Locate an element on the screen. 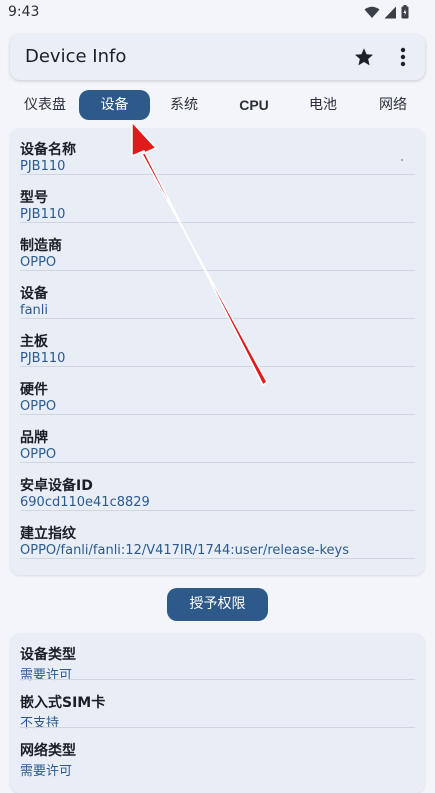 The image size is (435, 793). status-time: 9:43 is located at coordinates (24, 12).